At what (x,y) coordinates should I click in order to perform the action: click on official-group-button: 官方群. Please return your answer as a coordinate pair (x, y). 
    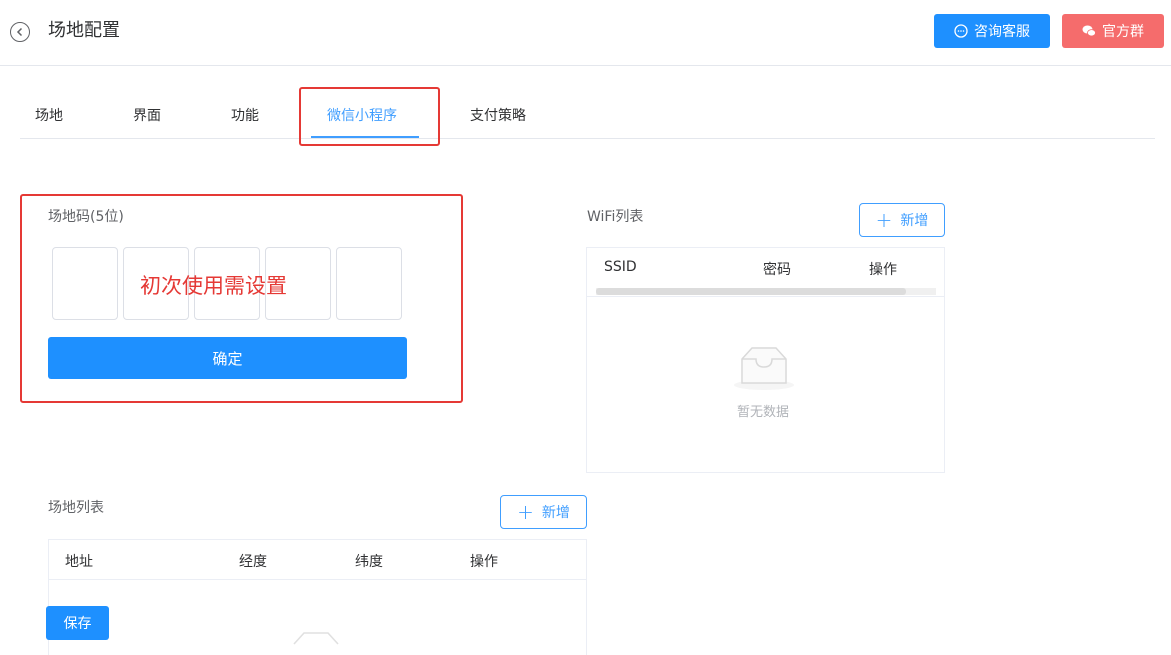
    Looking at the image, I should click on (1113, 31).